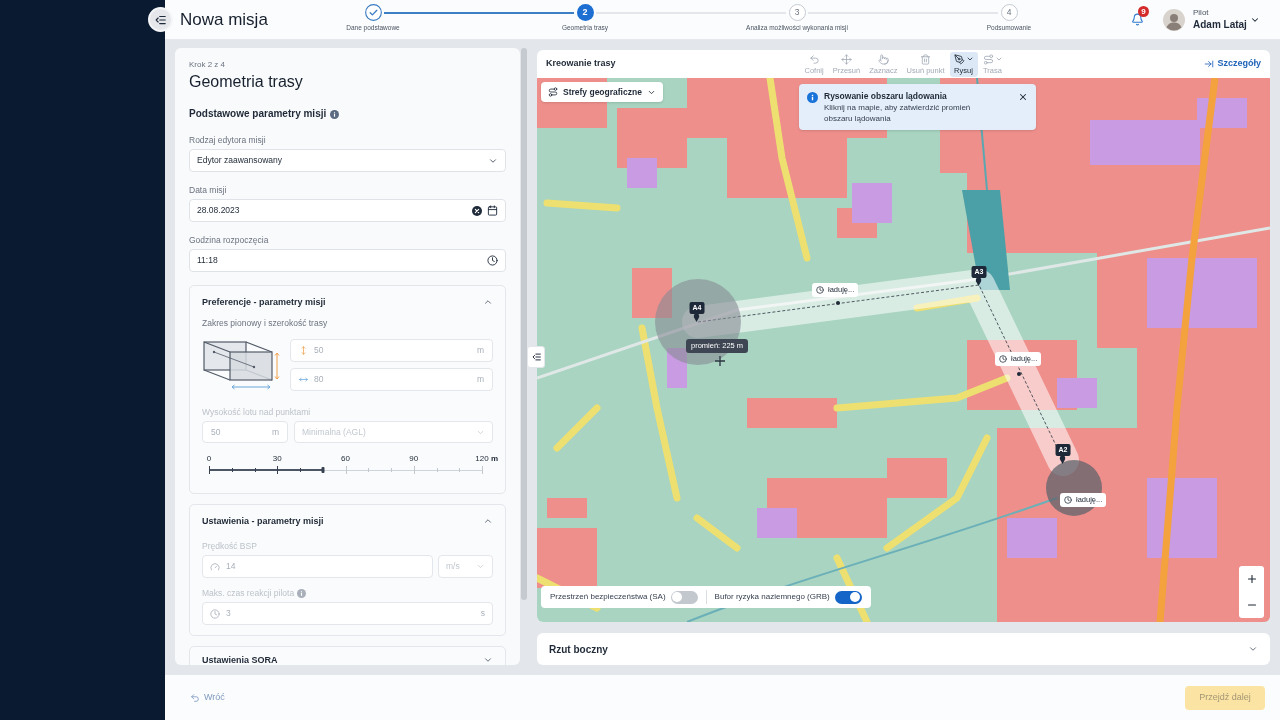 The height and width of the screenshot is (720, 1280). I want to click on panel-title: Kreowanie trasy, so click(581, 64).